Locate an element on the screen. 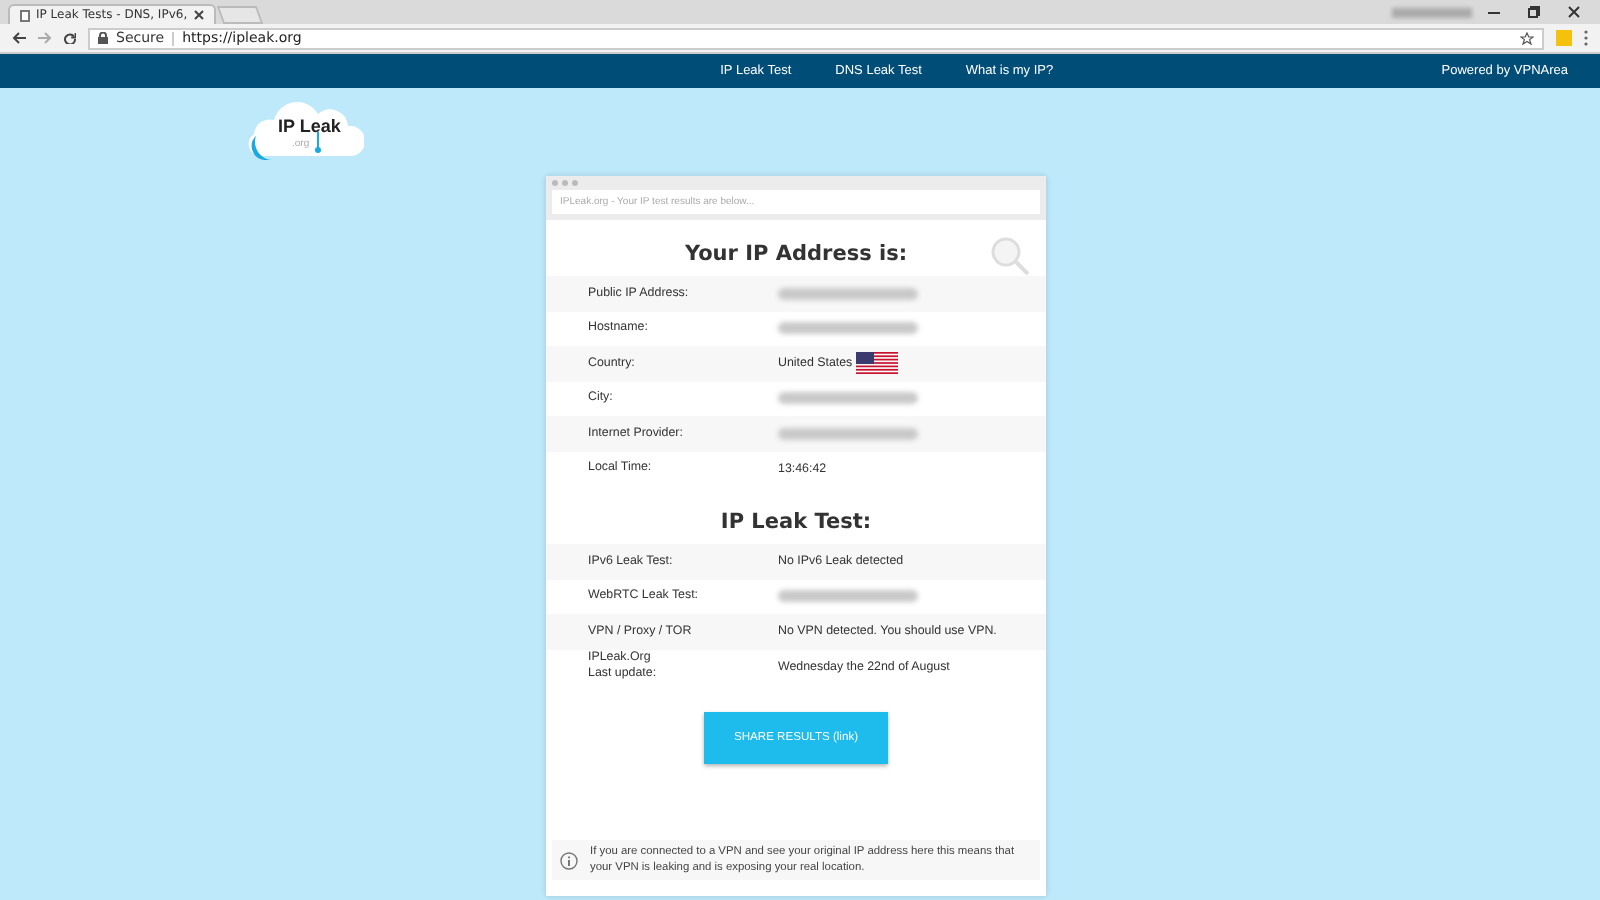 The width and height of the screenshot is (1600, 900). logo-text: IP Leak is located at coordinates (309, 126).